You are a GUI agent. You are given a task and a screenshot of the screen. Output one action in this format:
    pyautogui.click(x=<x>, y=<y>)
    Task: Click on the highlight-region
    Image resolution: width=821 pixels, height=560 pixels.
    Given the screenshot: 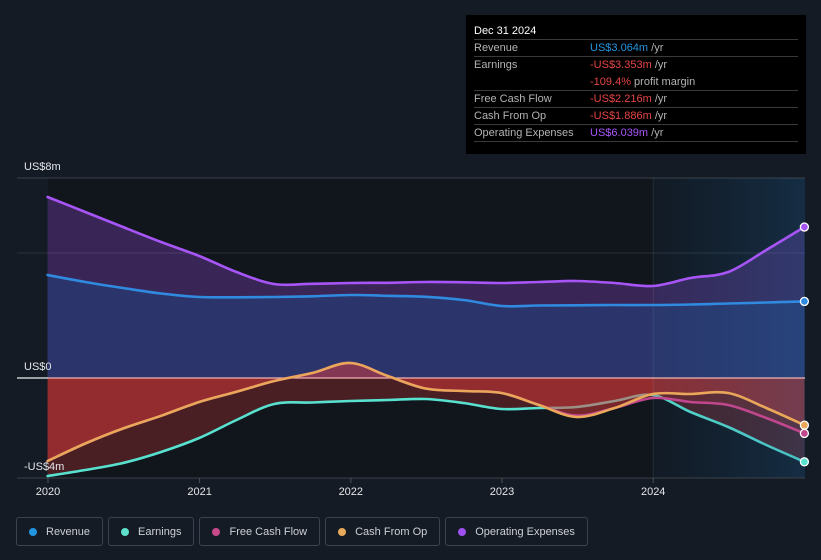 What is the action you would take?
    pyautogui.click(x=729, y=328)
    